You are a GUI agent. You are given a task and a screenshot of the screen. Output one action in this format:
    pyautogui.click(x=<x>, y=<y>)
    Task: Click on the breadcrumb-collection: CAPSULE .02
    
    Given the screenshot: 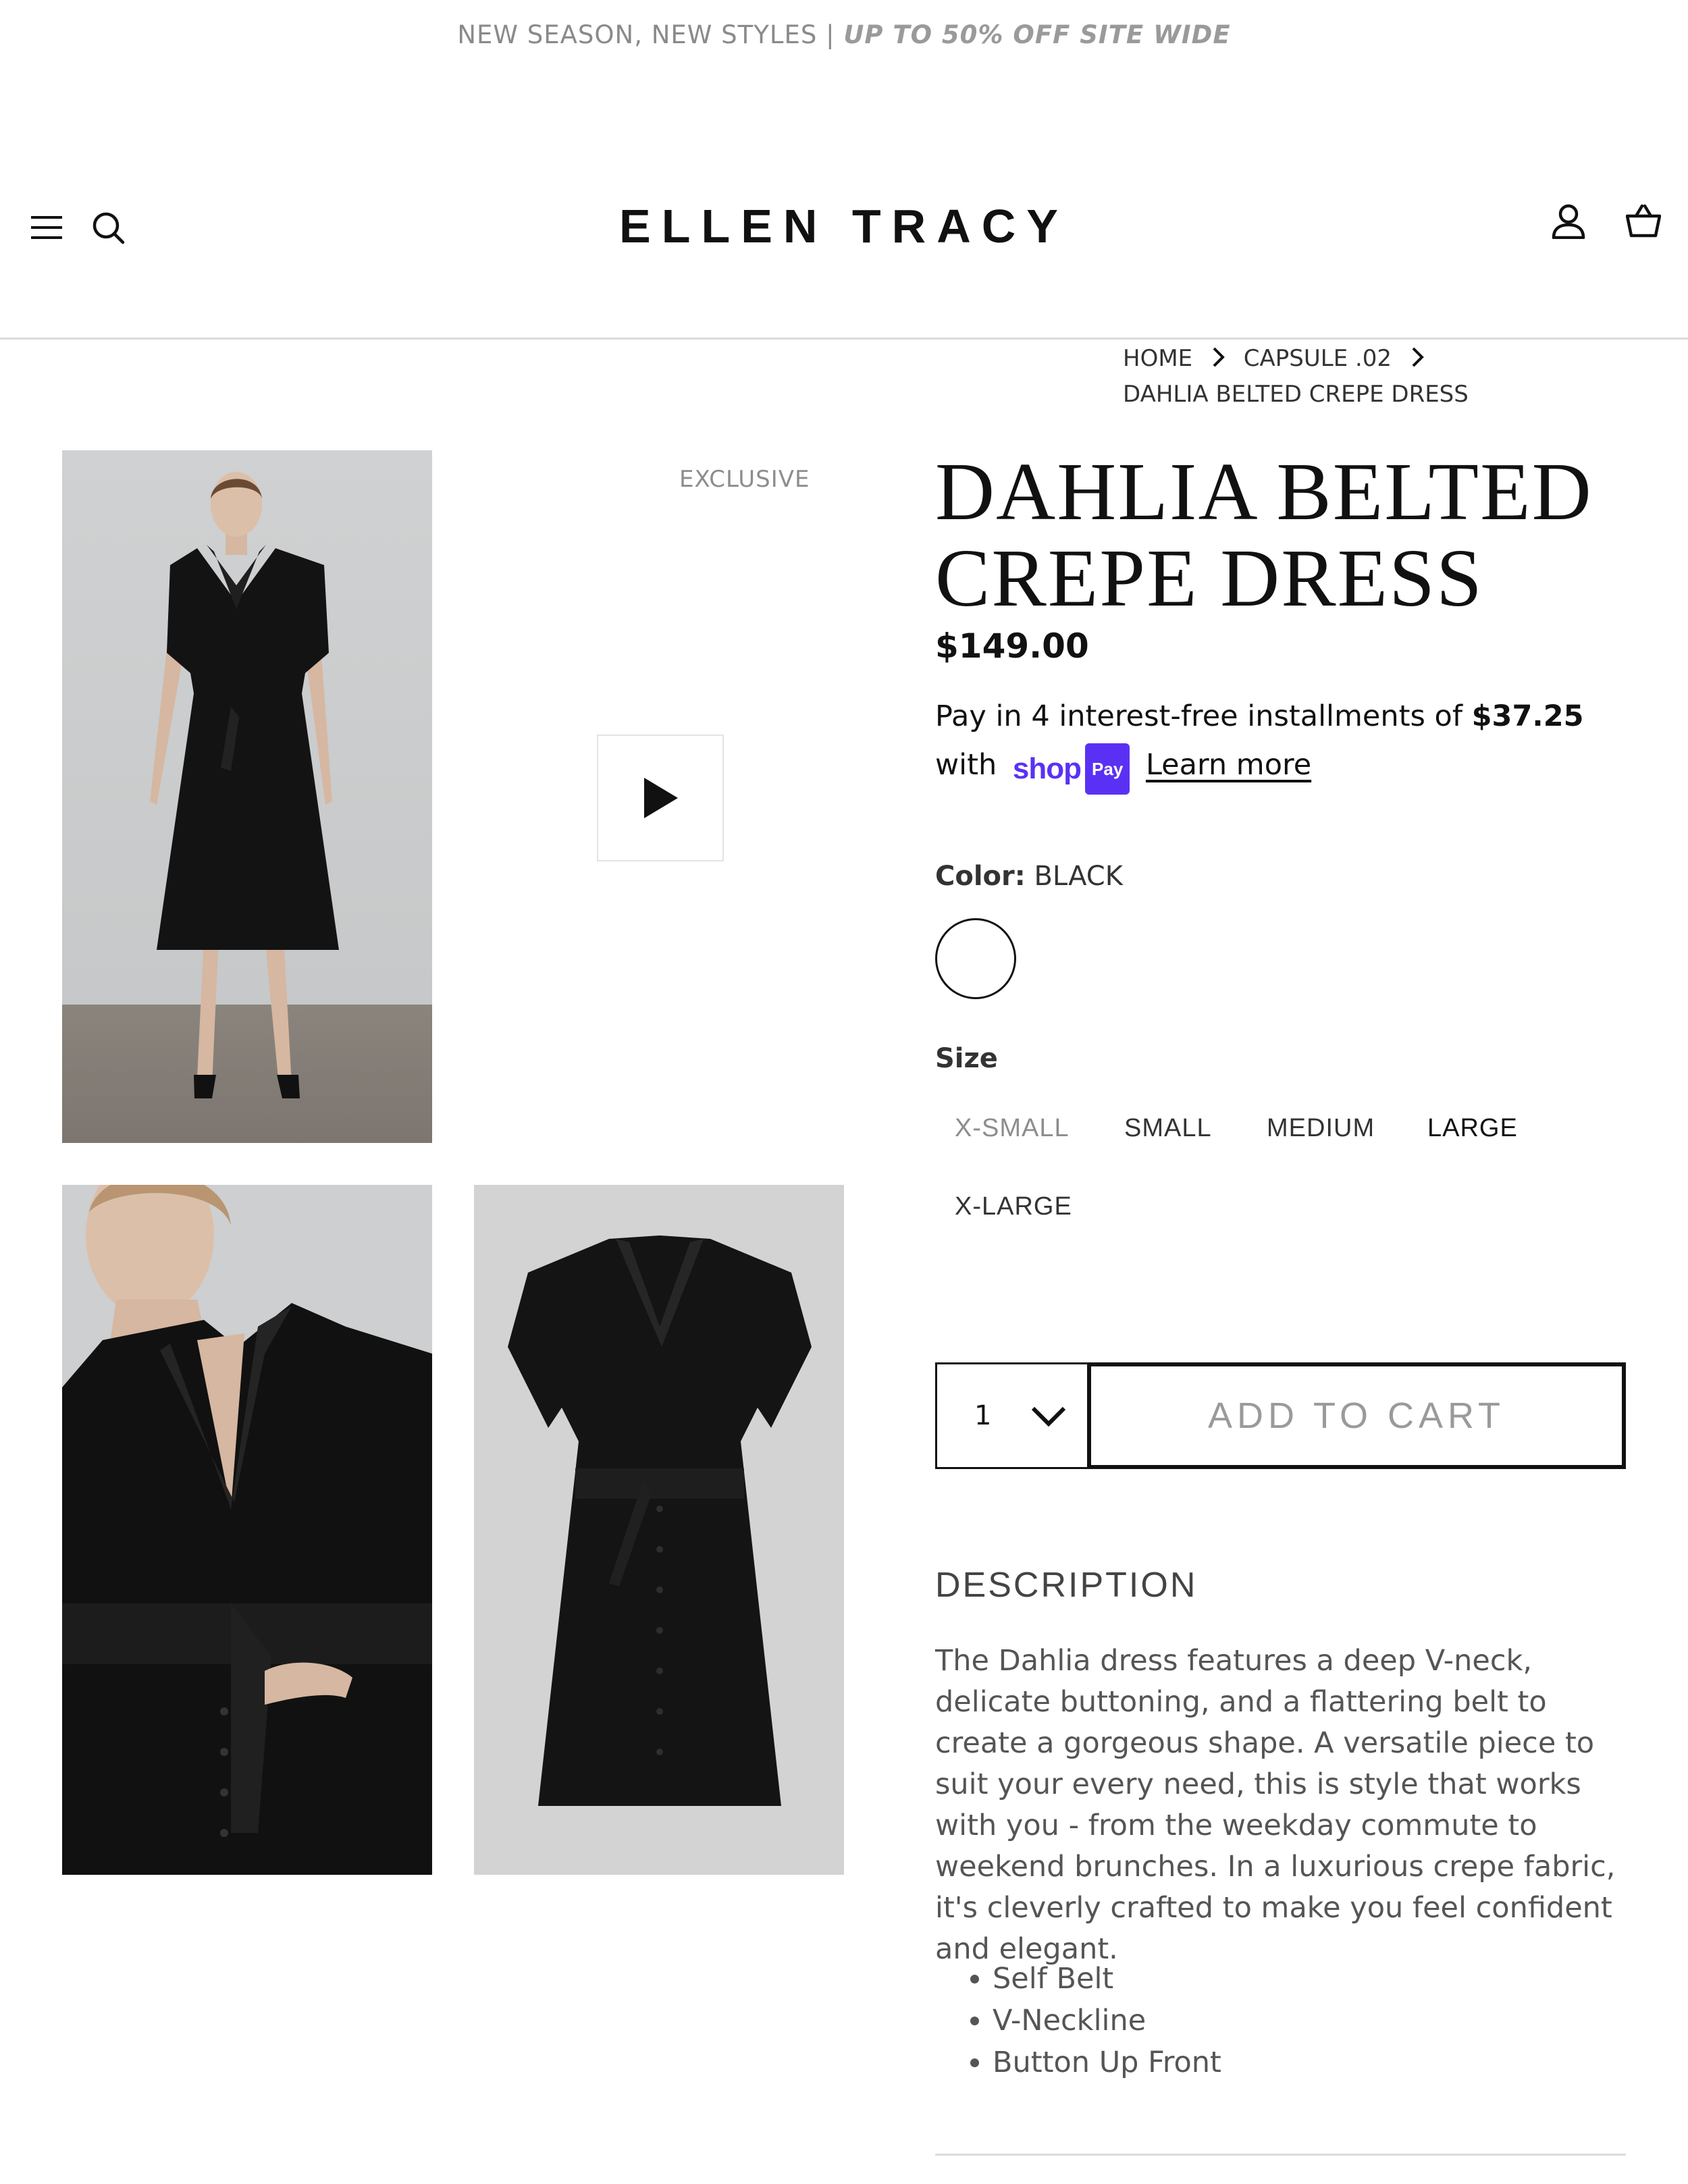 What is the action you would take?
    pyautogui.click(x=1318, y=358)
    